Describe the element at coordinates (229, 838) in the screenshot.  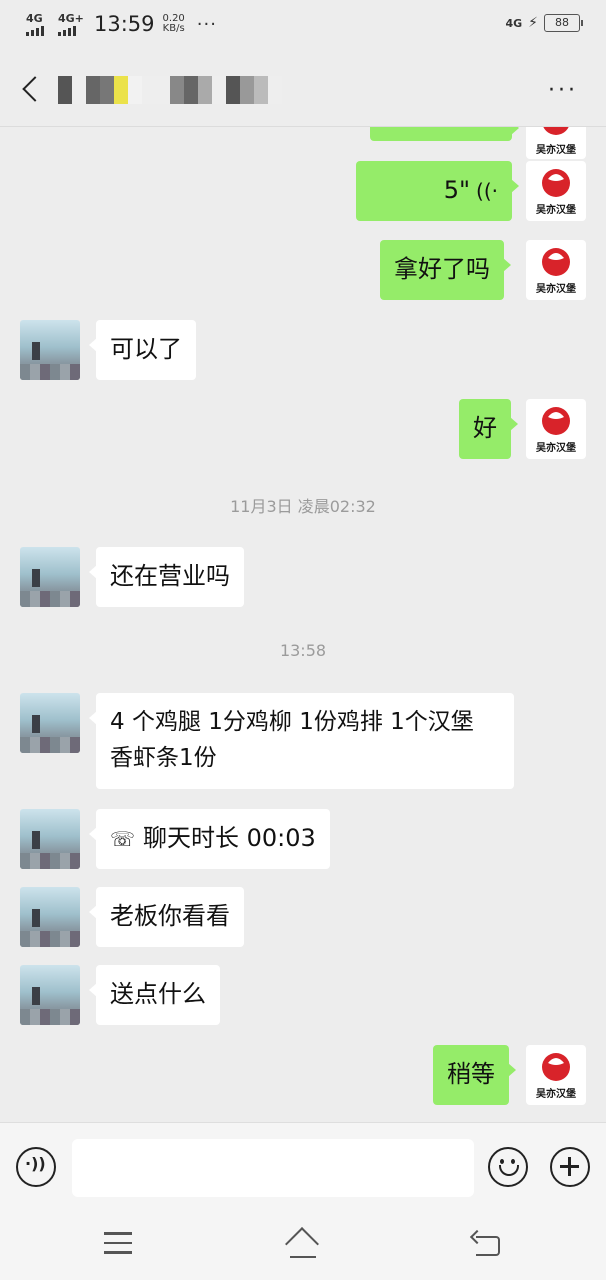
I see `call-duration: 聊天时长 00:03` at that location.